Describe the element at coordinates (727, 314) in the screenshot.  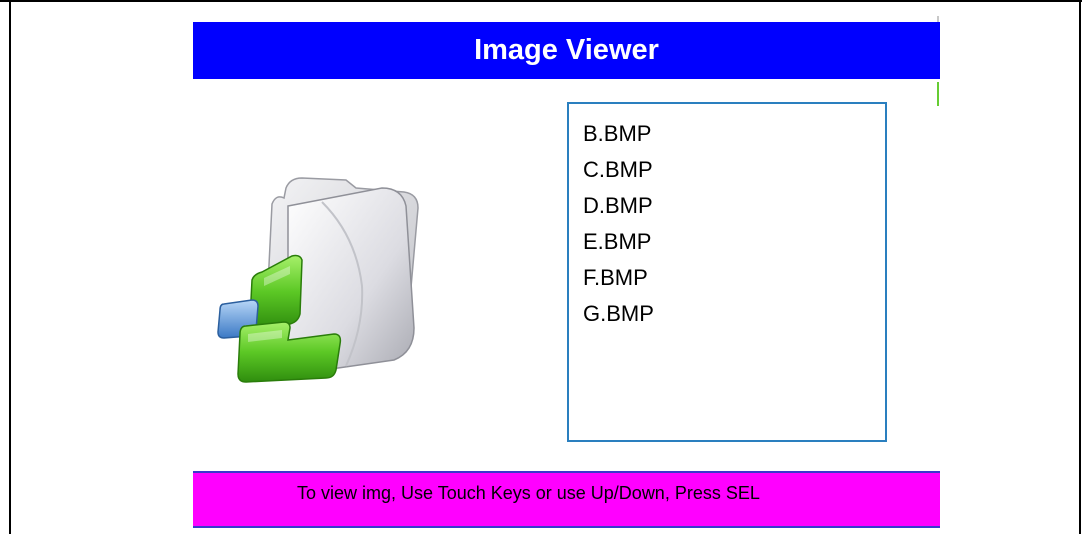
I see `list-item: G.BMP` at that location.